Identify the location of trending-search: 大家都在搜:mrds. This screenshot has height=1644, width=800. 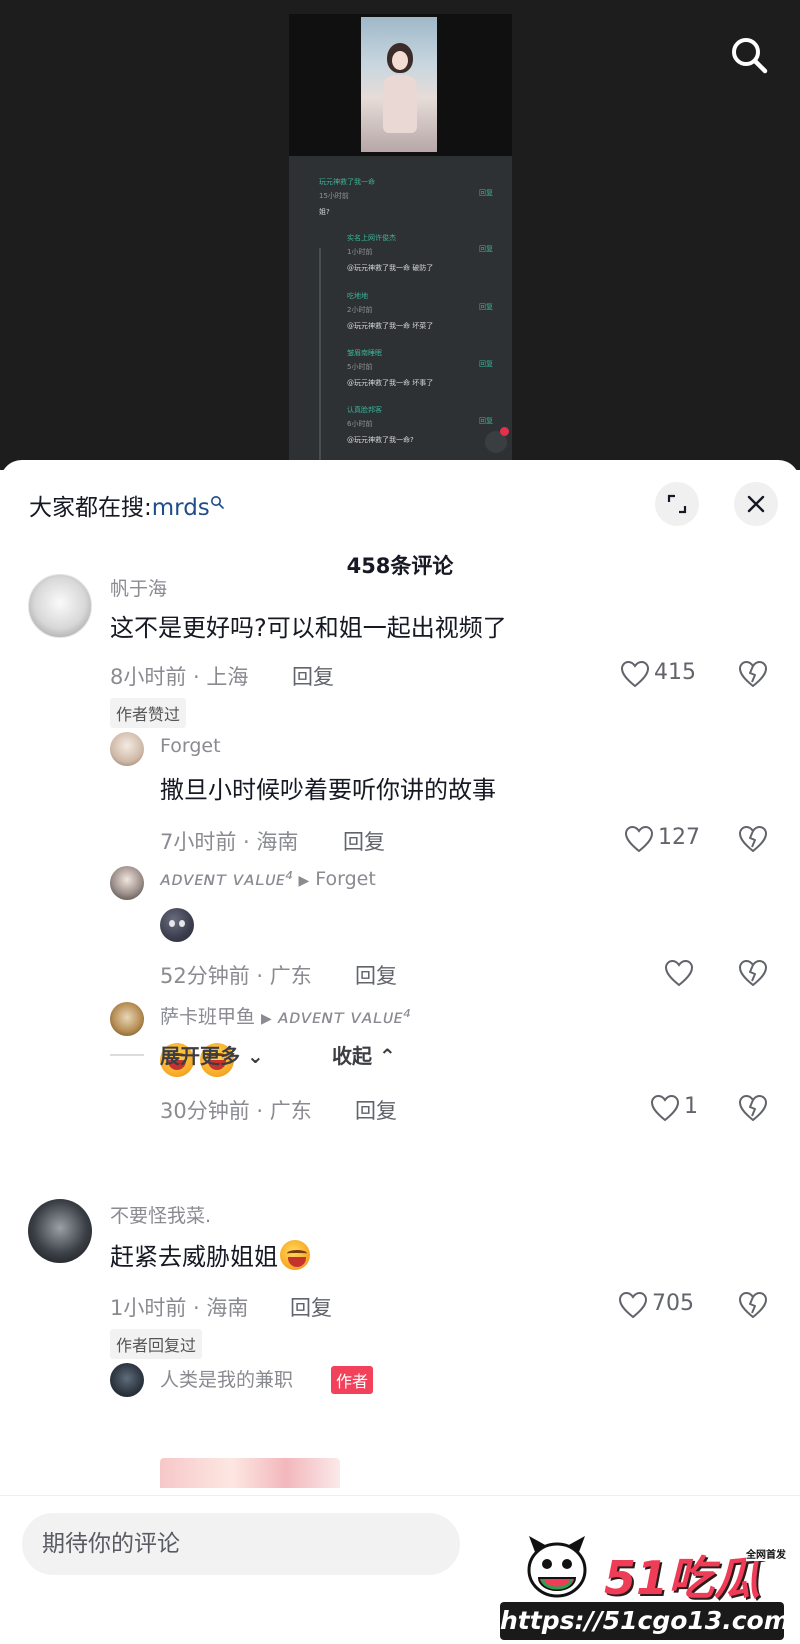
(126, 505).